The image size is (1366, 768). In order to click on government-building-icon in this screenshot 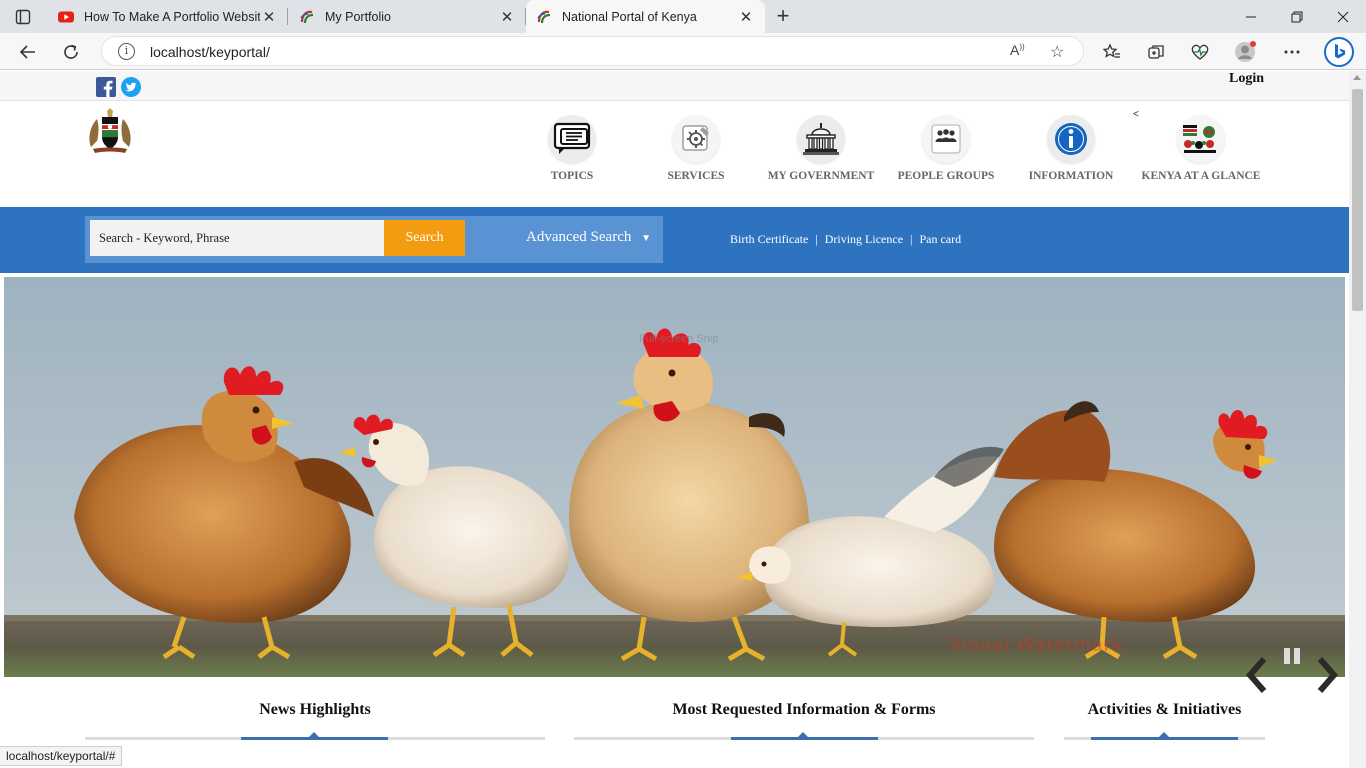, I will do `click(821, 139)`.